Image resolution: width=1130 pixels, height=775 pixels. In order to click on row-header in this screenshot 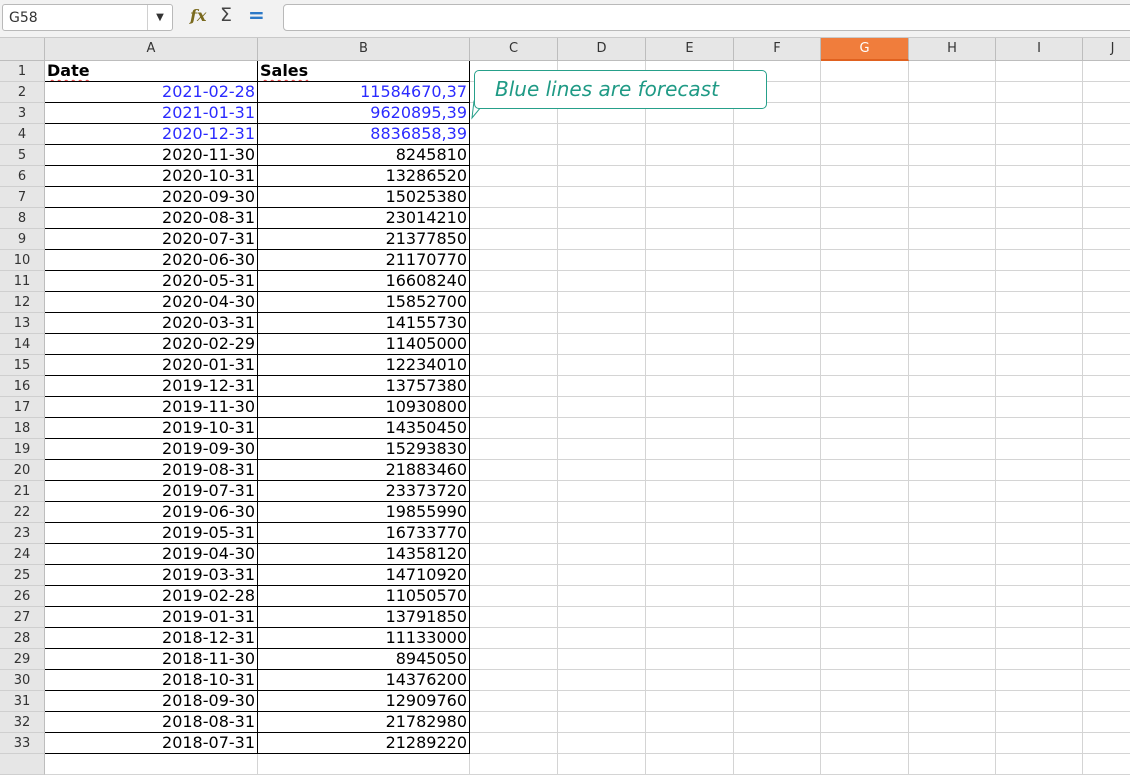, I will do `click(22, 764)`.